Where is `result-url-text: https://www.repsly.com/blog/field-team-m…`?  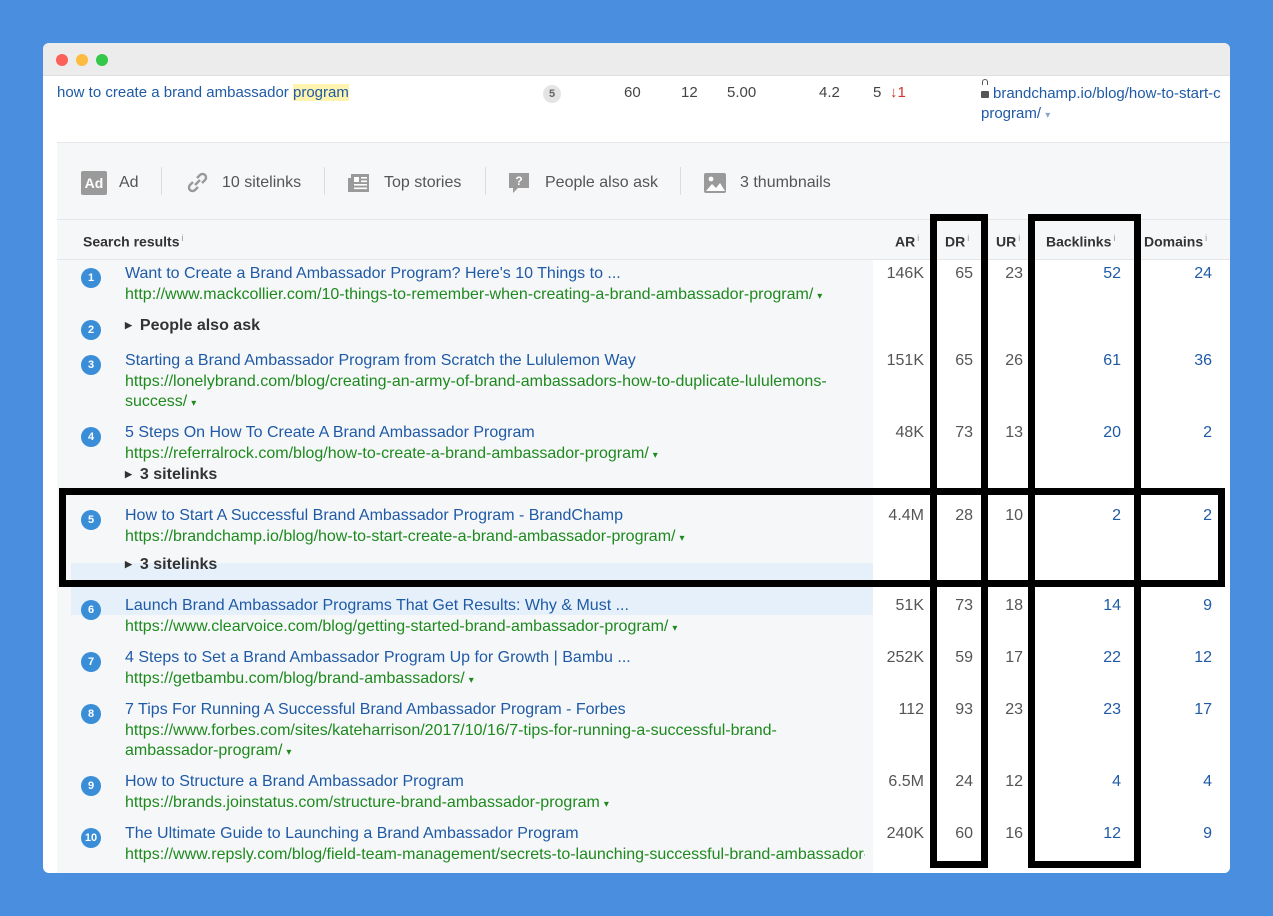 result-url-text: https://www.repsly.com/blog/field-team-m… is located at coordinates (495, 854).